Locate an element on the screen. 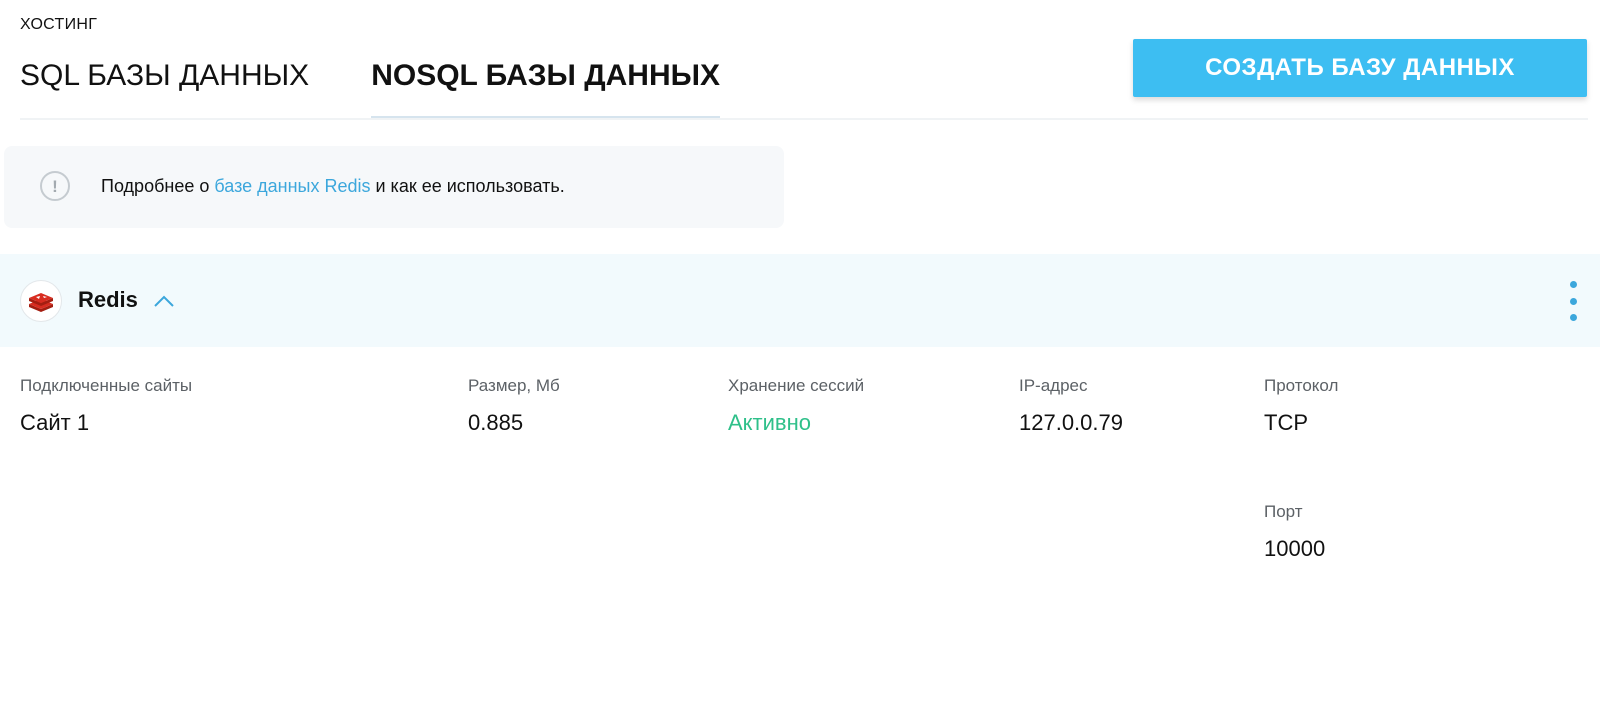  protocol-label: Протокол is located at coordinates (1301, 385).